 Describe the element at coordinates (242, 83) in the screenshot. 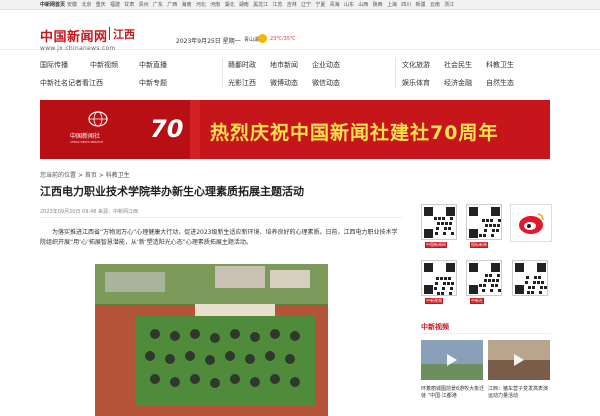

I see `nav-photo: 光影江西` at that location.